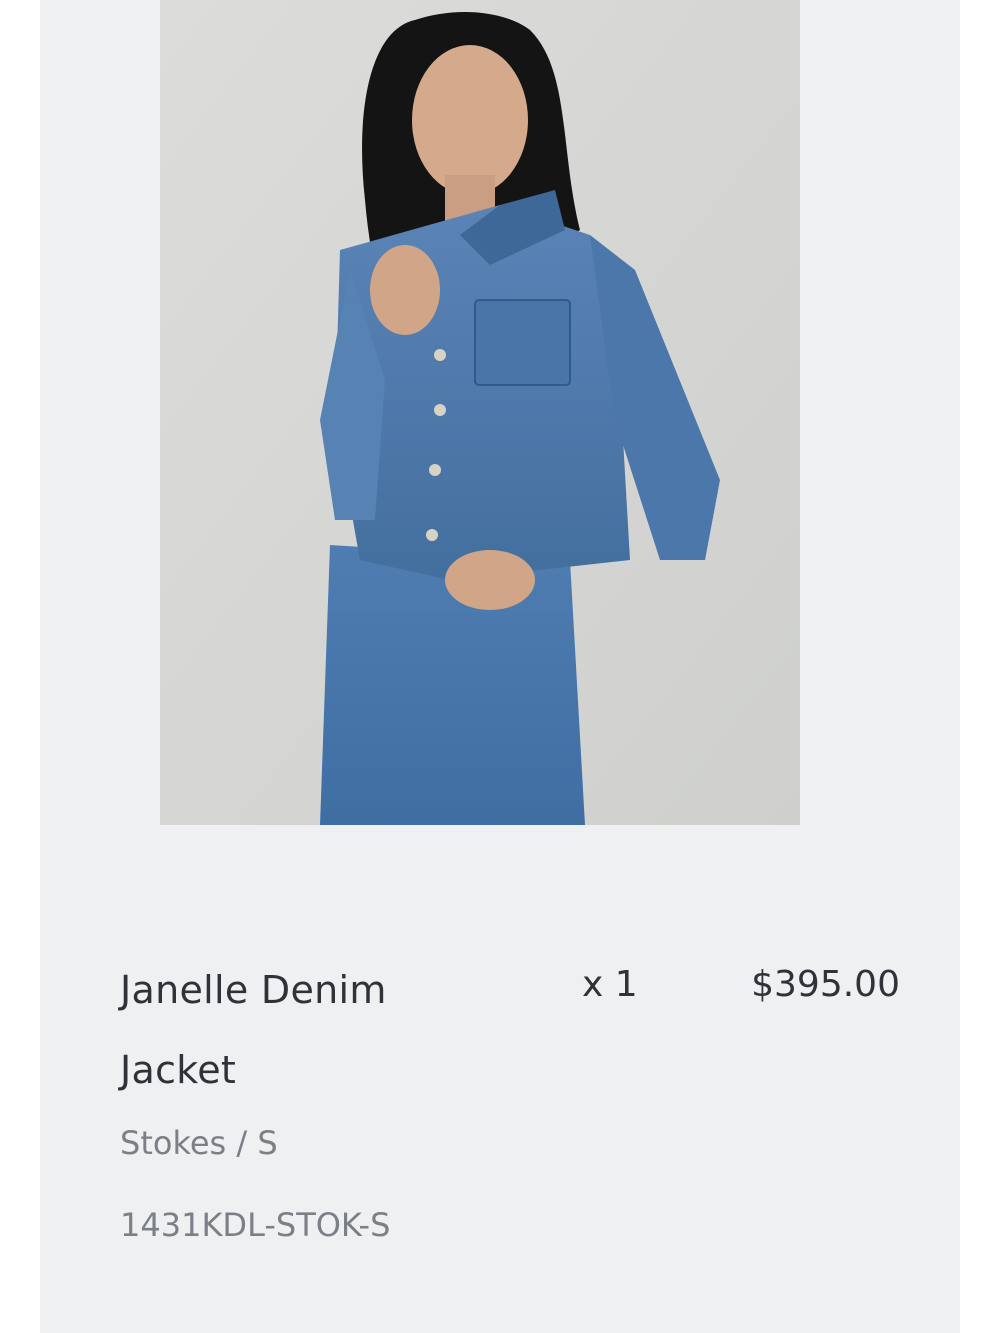 Image resolution: width=1000 pixels, height=1333 pixels. What do you see at coordinates (255, 1225) in the screenshot?
I see `sku-label: 1431KDL-STOK-S` at bounding box center [255, 1225].